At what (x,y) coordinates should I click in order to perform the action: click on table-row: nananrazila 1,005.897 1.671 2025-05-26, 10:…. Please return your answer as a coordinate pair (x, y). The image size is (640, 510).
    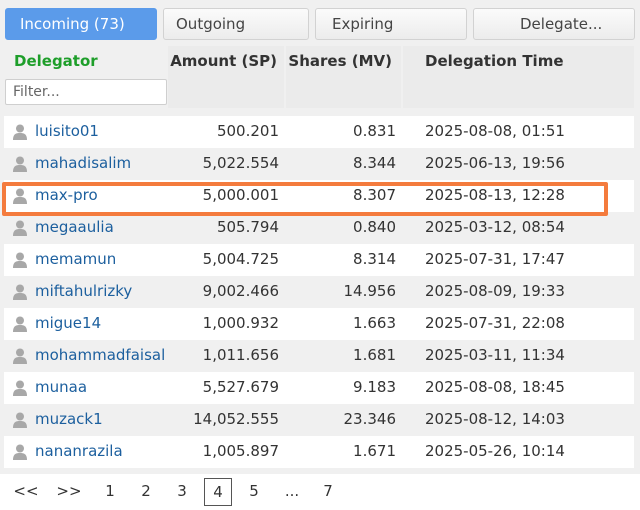
    Looking at the image, I should click on (319, 452).